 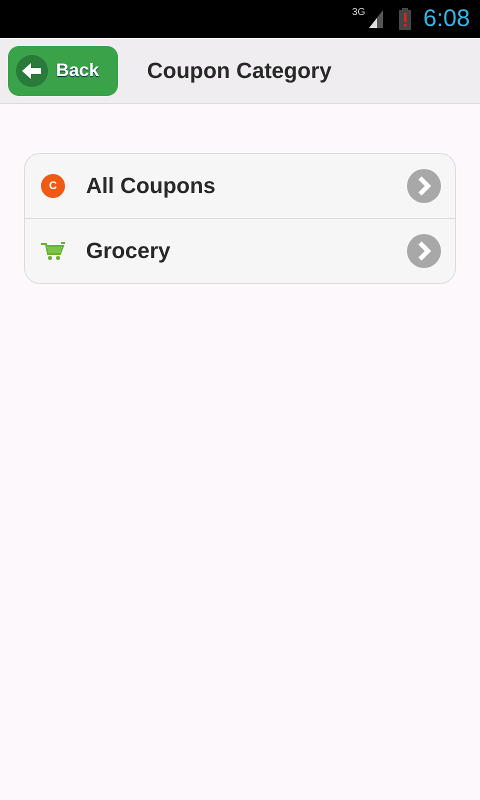 I want to click on network-type: 3G, so click(x=359, y=12).